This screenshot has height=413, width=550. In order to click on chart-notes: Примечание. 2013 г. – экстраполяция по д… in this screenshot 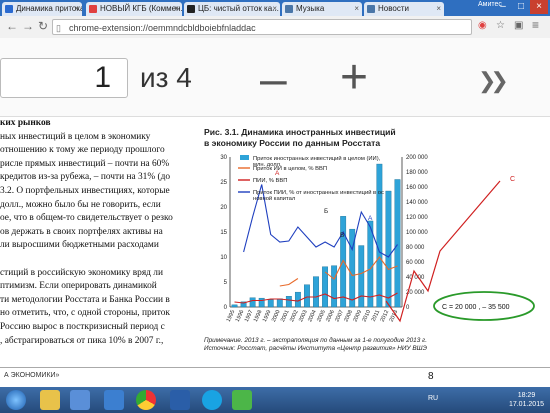, I will do `click(315, 345)`.